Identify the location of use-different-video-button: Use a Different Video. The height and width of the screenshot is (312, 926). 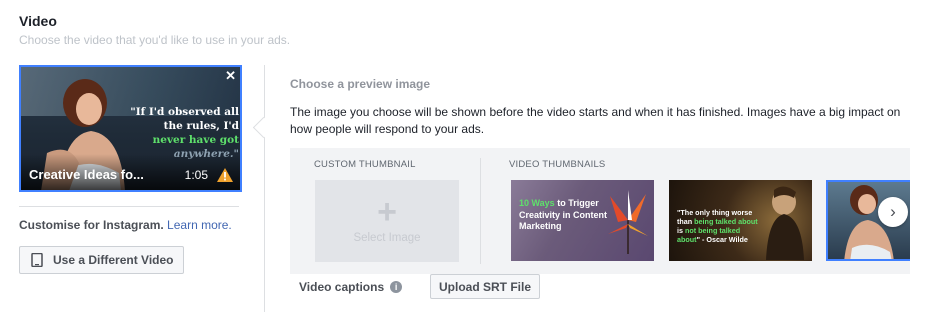
(101, 260).